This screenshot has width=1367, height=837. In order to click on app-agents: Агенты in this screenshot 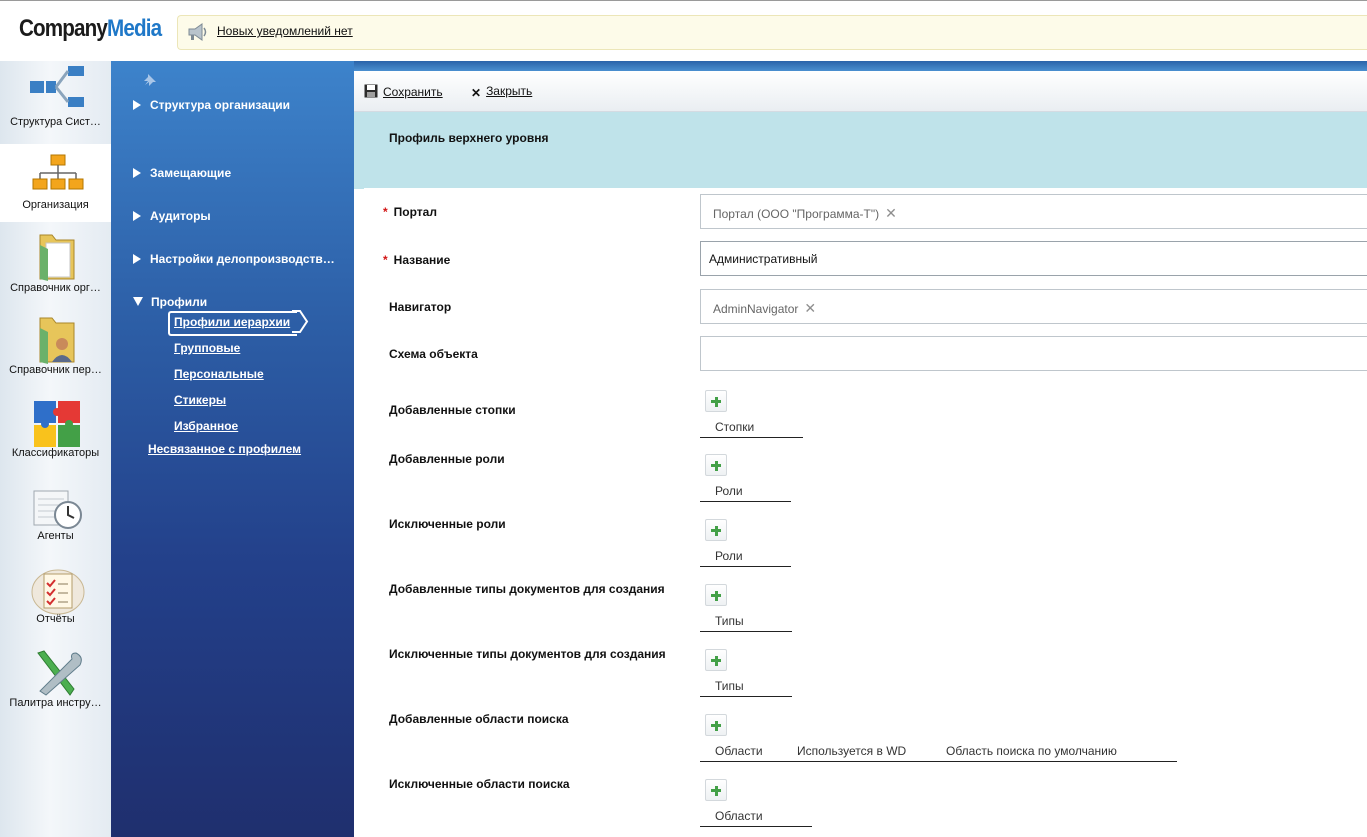, I will do `click(55, 519)`.